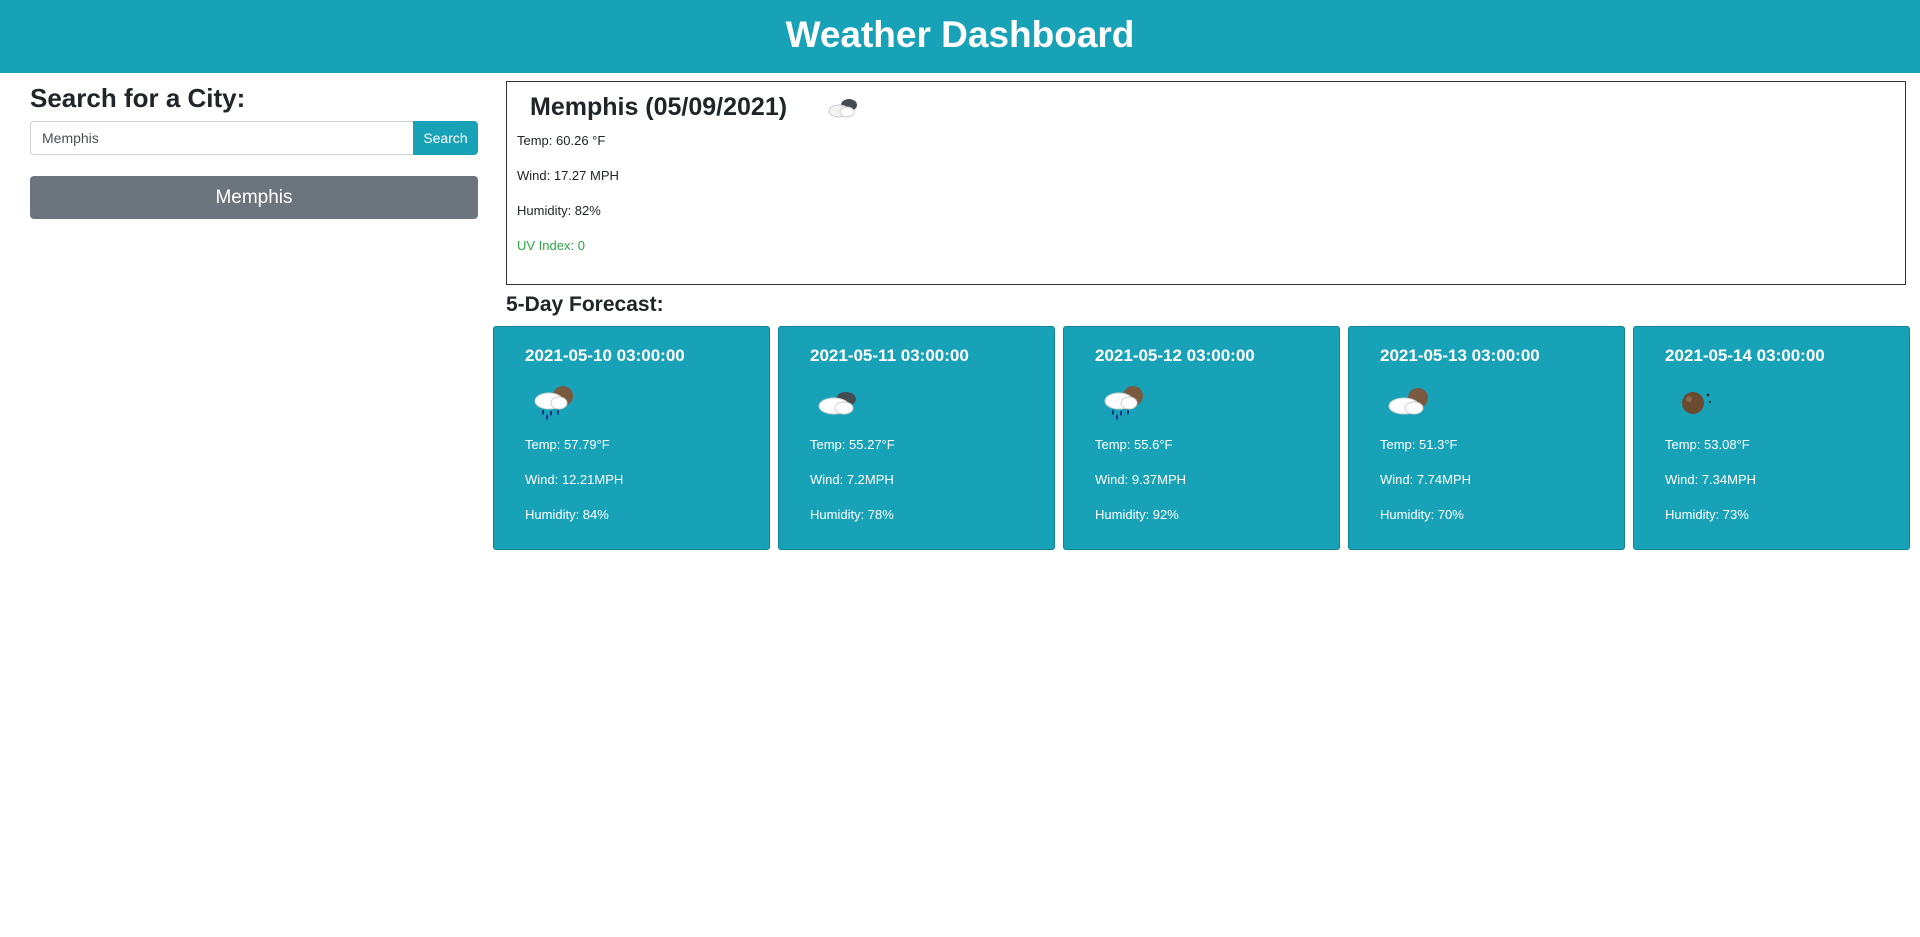  Describe the element at coordinates (559, 210) in the screenshot. I see `current-humidity: Humidity: 82%` at that location.